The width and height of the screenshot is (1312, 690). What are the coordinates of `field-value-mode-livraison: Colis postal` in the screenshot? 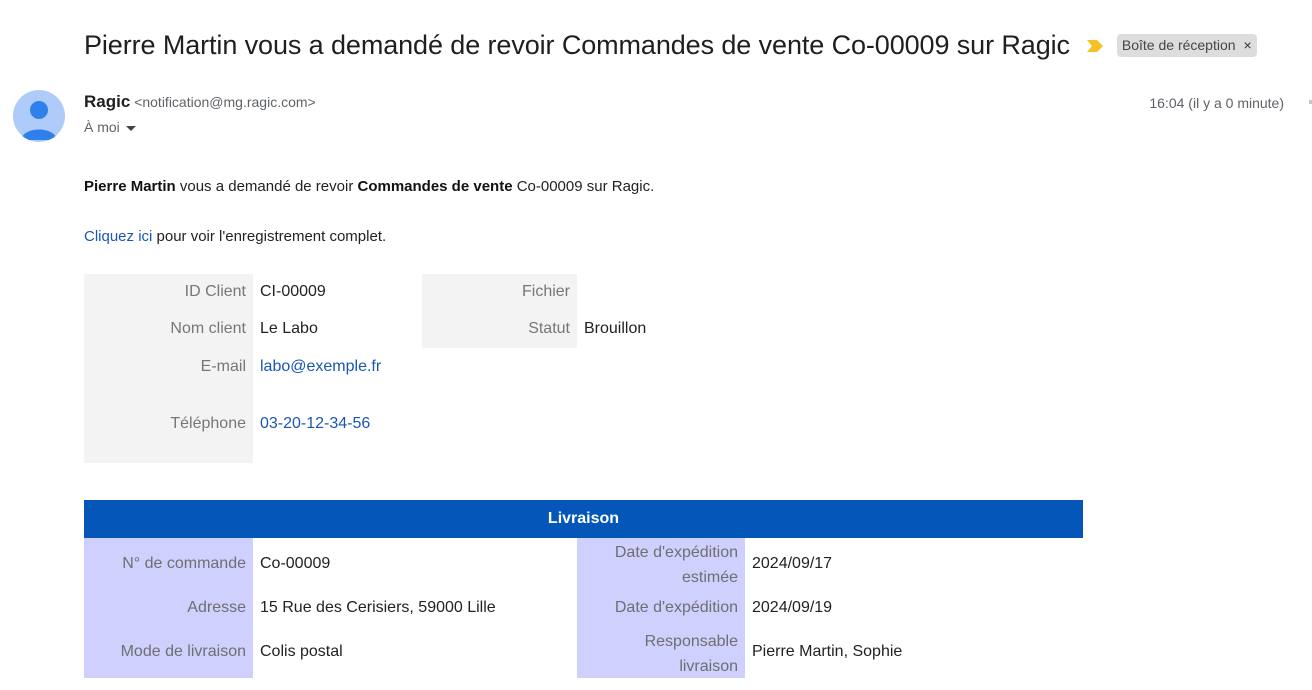 It's located at (301, 651).